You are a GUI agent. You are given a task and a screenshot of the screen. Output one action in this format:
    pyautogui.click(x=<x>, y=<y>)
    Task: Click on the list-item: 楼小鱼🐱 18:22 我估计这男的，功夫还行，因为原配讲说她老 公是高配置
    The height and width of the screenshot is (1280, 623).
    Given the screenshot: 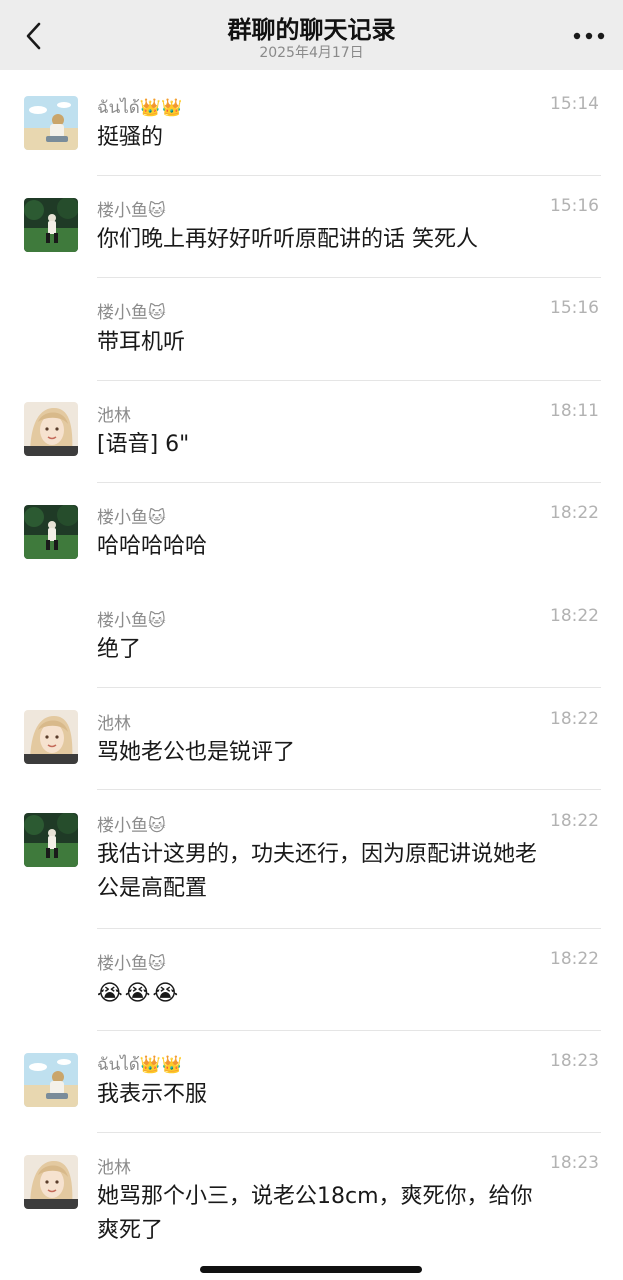 What is the action you would take?
    pyautogui.click(x=311, y=859)
    